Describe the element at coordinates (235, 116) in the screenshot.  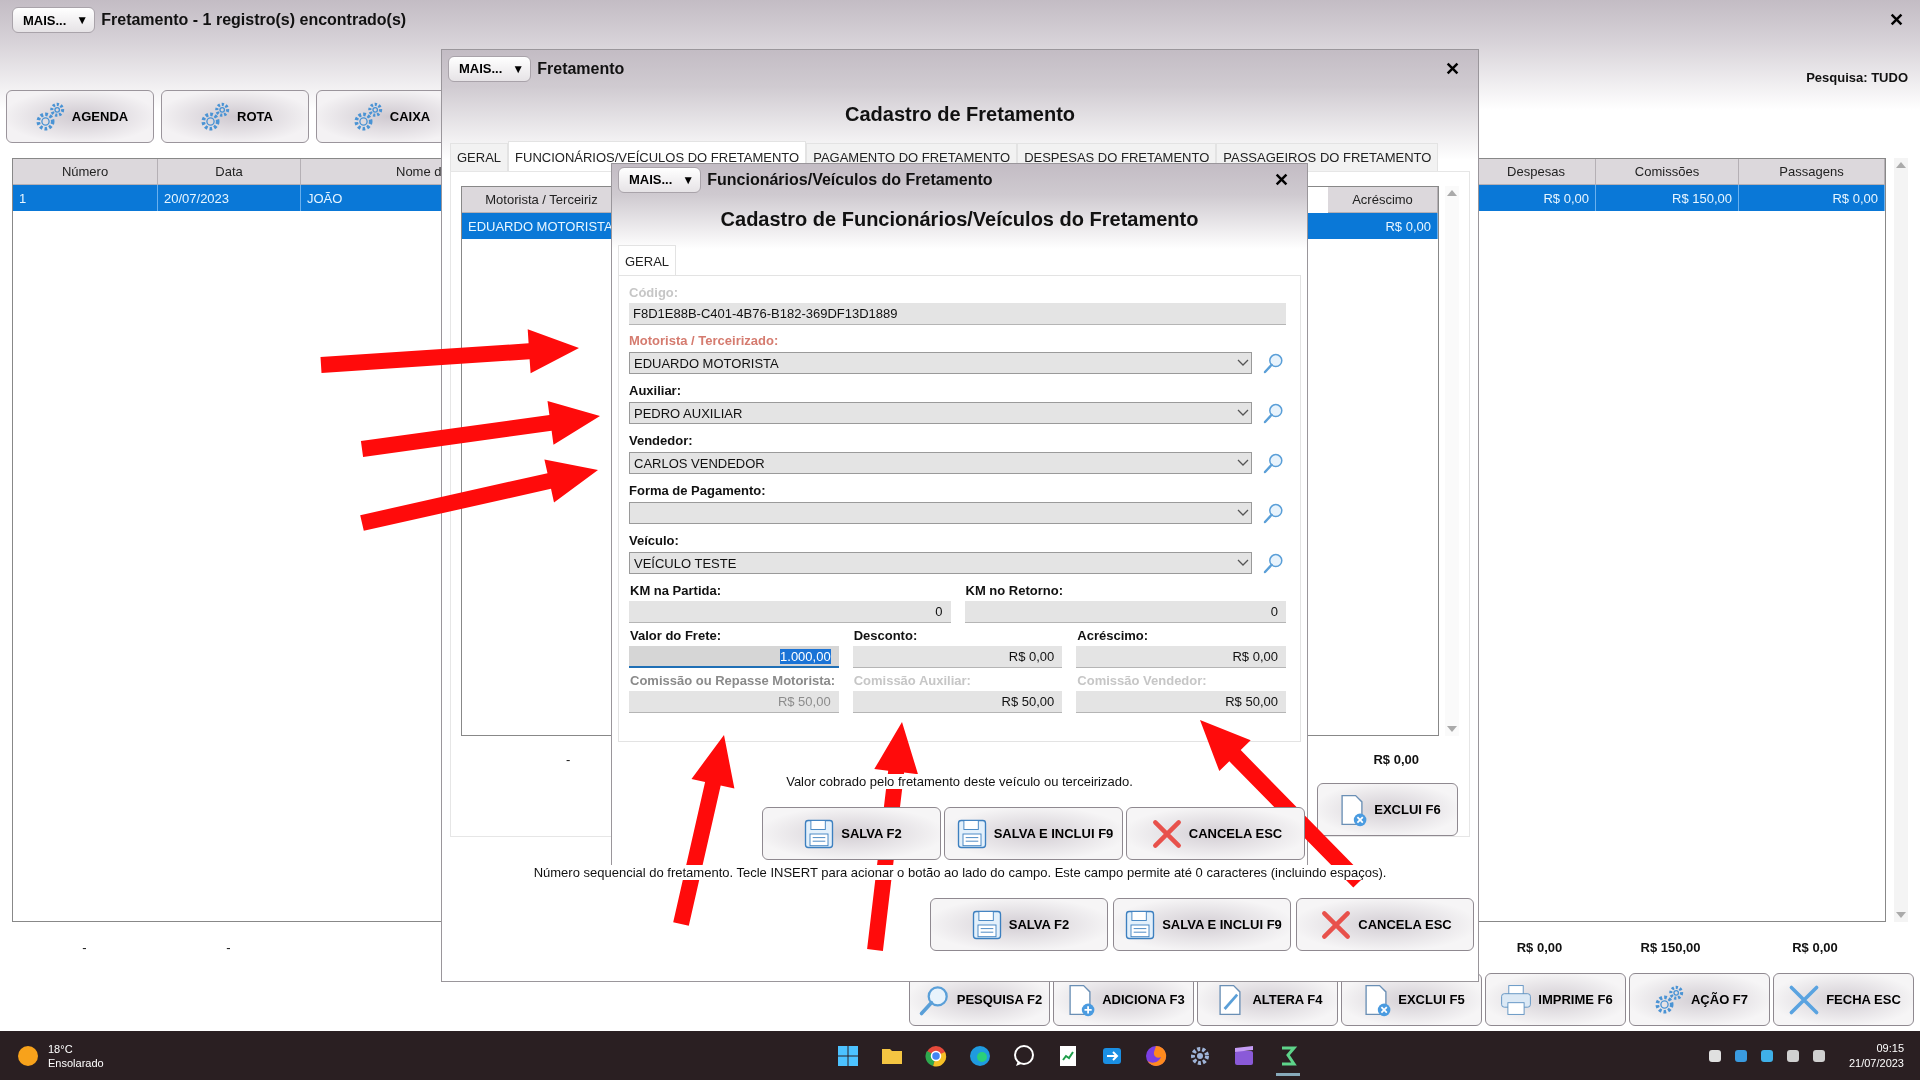
I see `toolbar-button: ROTA` at that location.